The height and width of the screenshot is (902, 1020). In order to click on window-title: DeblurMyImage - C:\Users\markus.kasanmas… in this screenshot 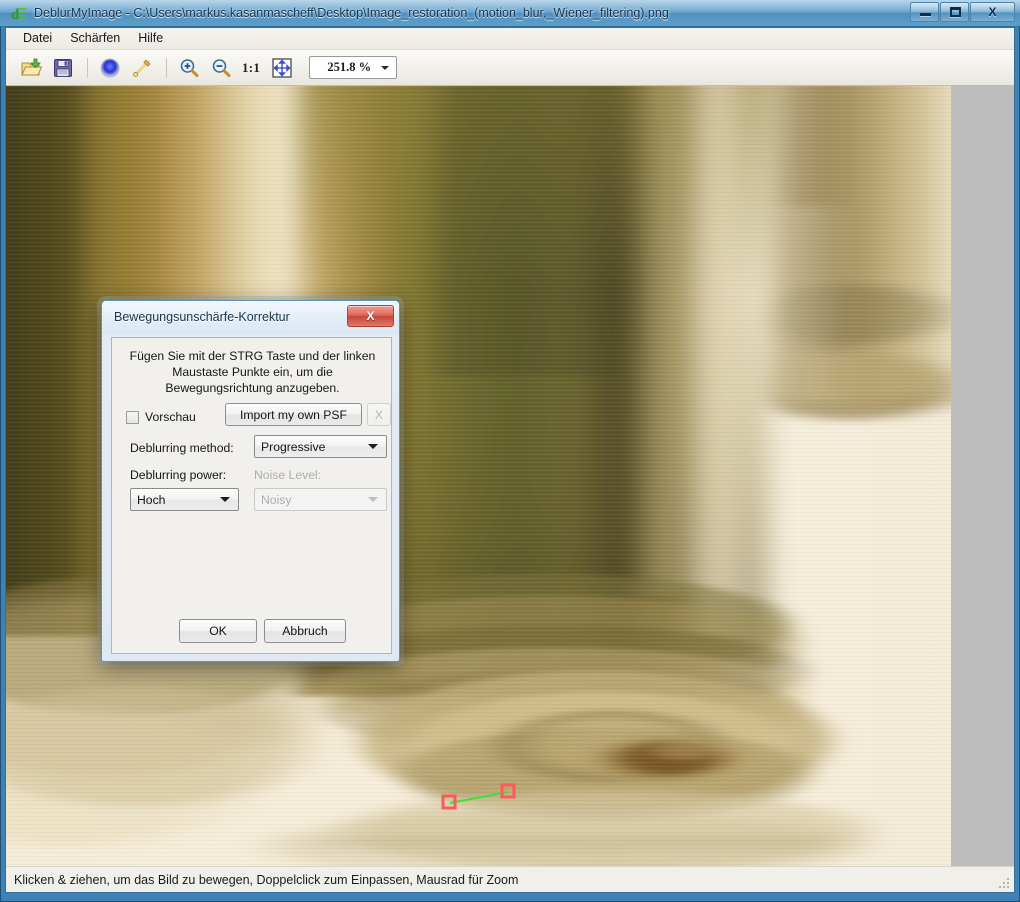, I will do `click(351, 13)`.